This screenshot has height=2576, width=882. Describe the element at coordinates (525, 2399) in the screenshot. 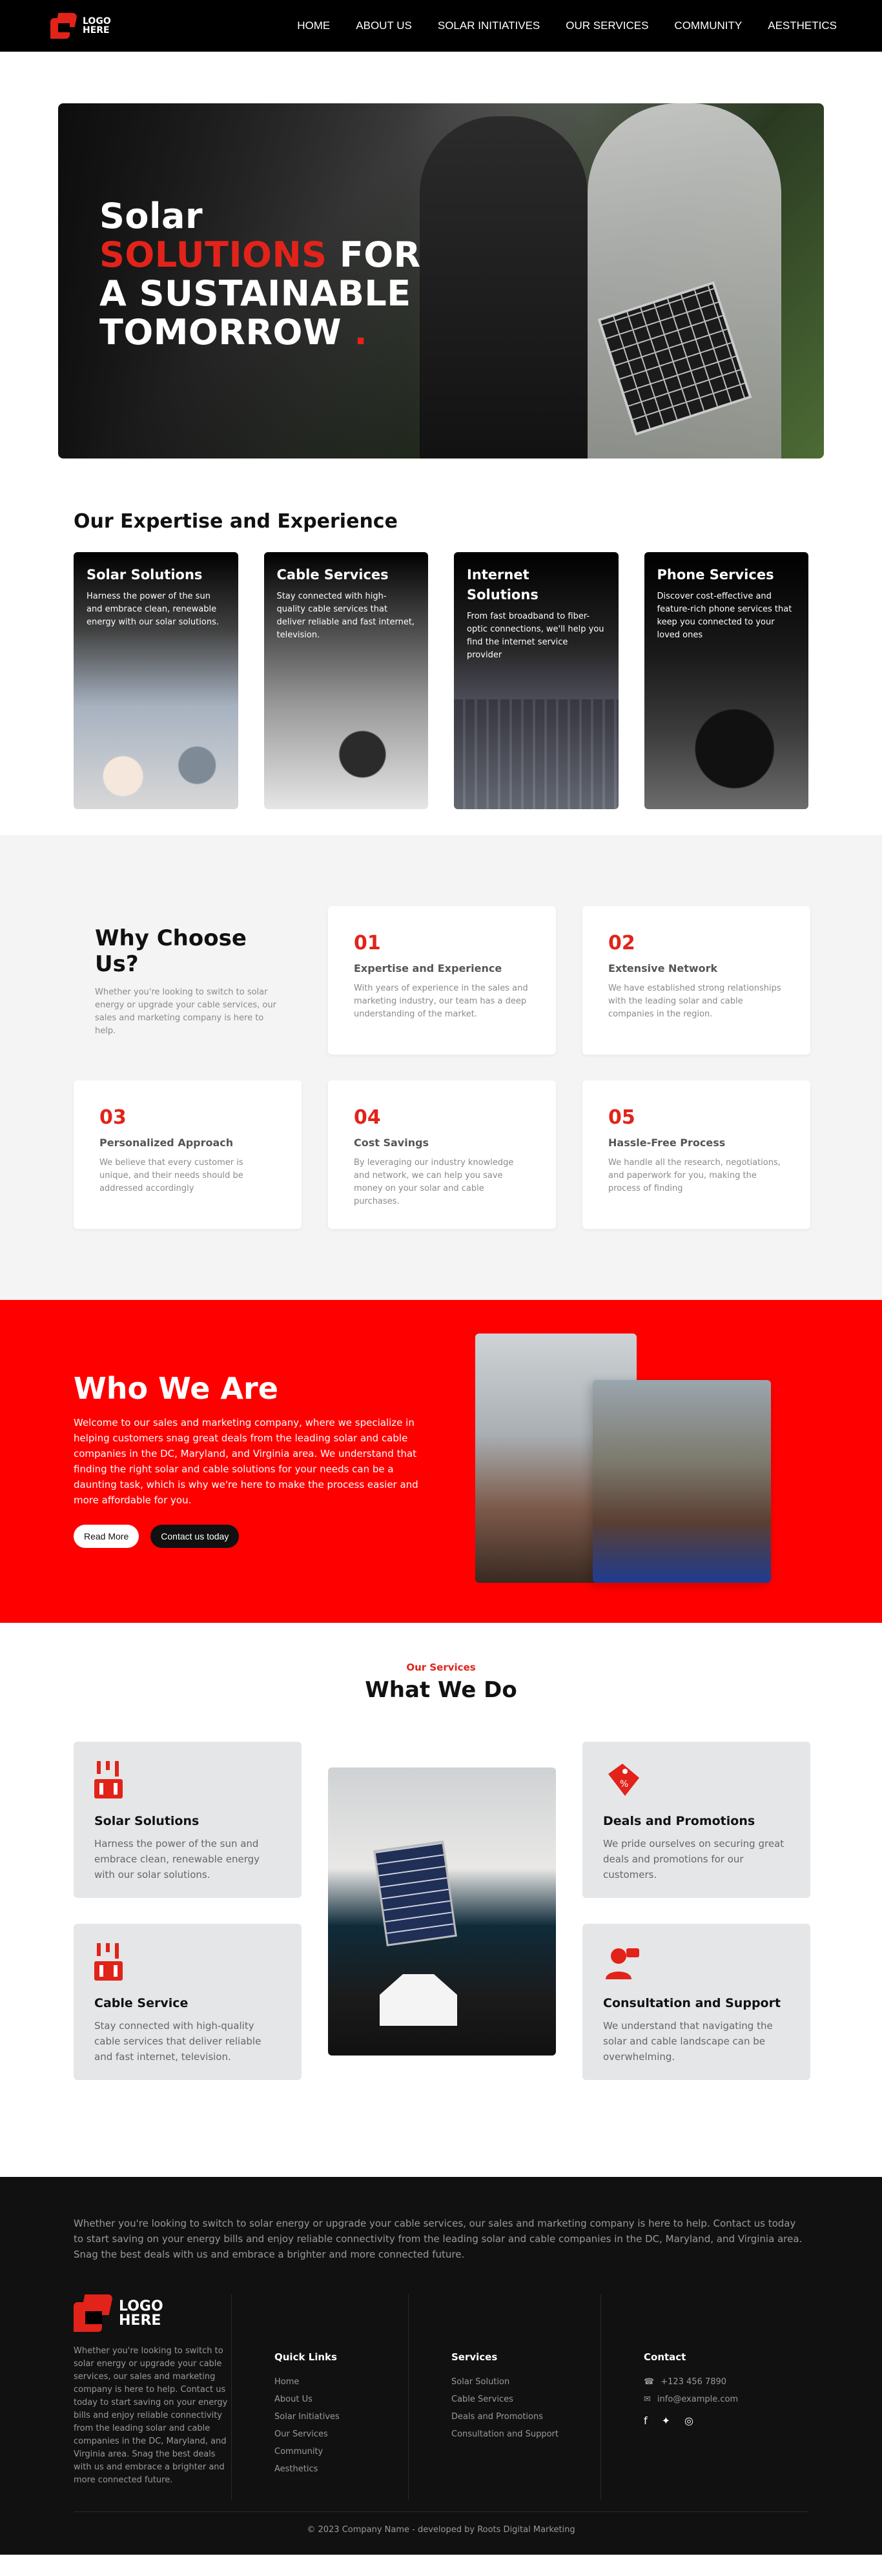

I see `footer-service-cable: Cable Services` at that location.